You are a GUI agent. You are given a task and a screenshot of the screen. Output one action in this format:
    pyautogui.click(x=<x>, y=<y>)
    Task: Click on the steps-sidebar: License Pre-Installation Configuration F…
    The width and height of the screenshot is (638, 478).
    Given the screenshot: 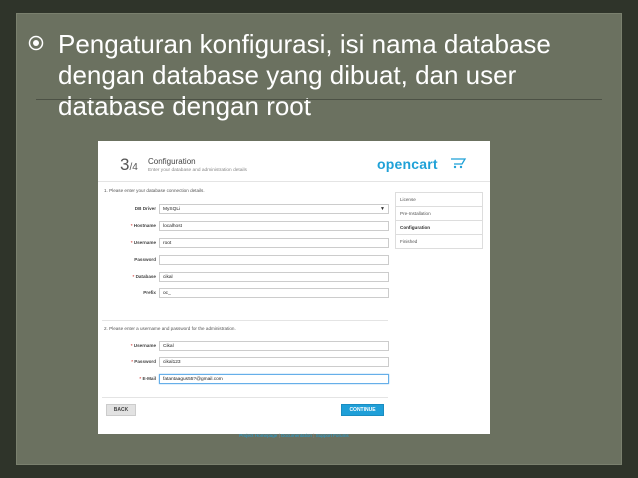 What is the action you would take?
    pyautogui.click(x=439, y=220)
    